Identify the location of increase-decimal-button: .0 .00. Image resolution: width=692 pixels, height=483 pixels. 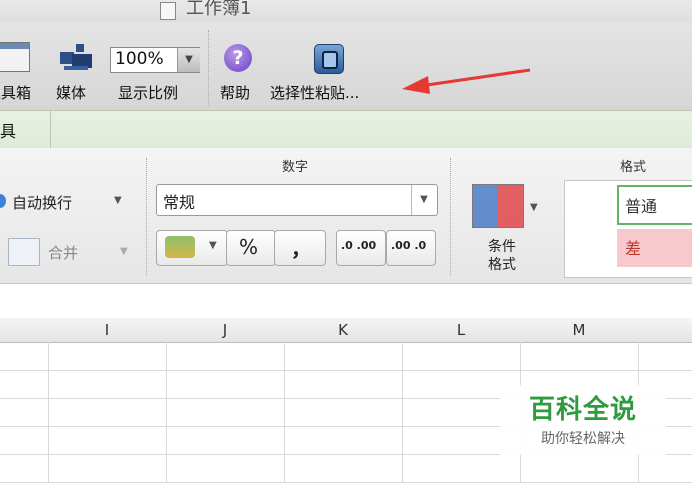
(361, 248).